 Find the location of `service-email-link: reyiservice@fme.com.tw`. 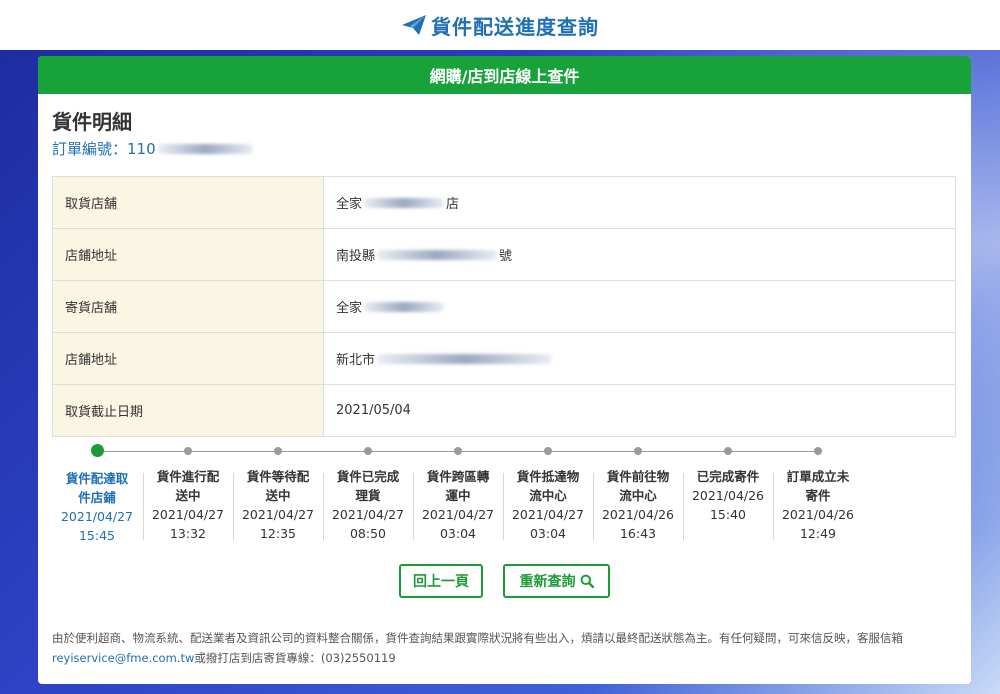

service-email-link: reyiservice@fme.com.tw is located at coordinates (123, 658).